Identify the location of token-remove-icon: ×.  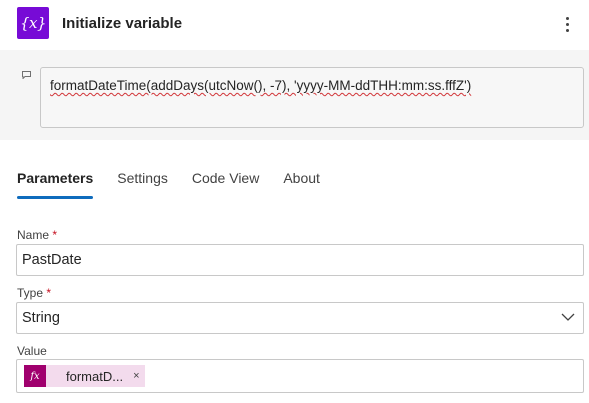
(136, 376).